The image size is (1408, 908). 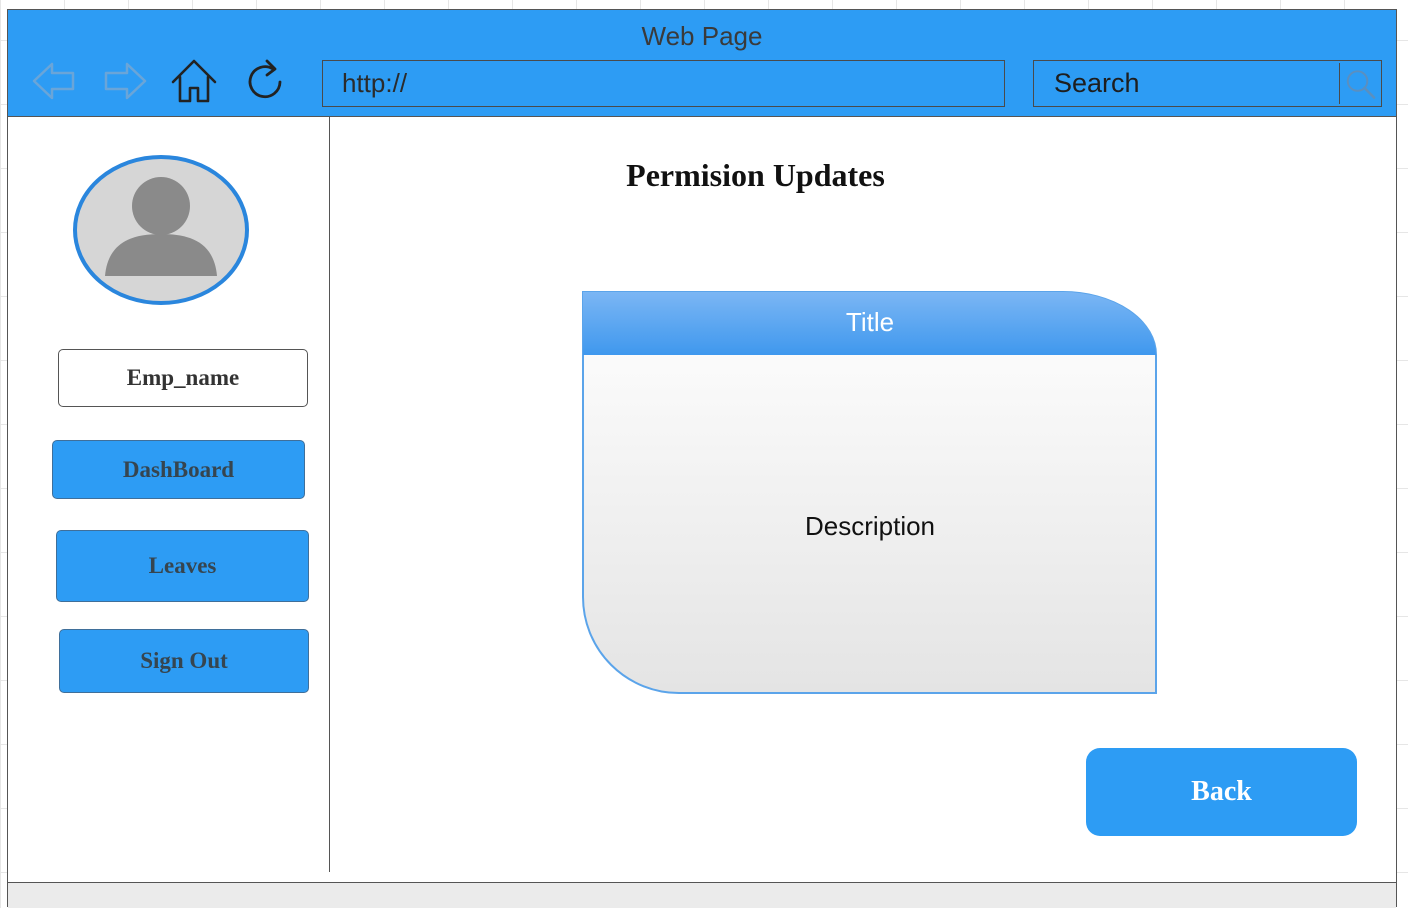 What do you see at coordinates (329, 494) in the screenshot?
I see `sidebar-divider` at bounding box center [329, 494].